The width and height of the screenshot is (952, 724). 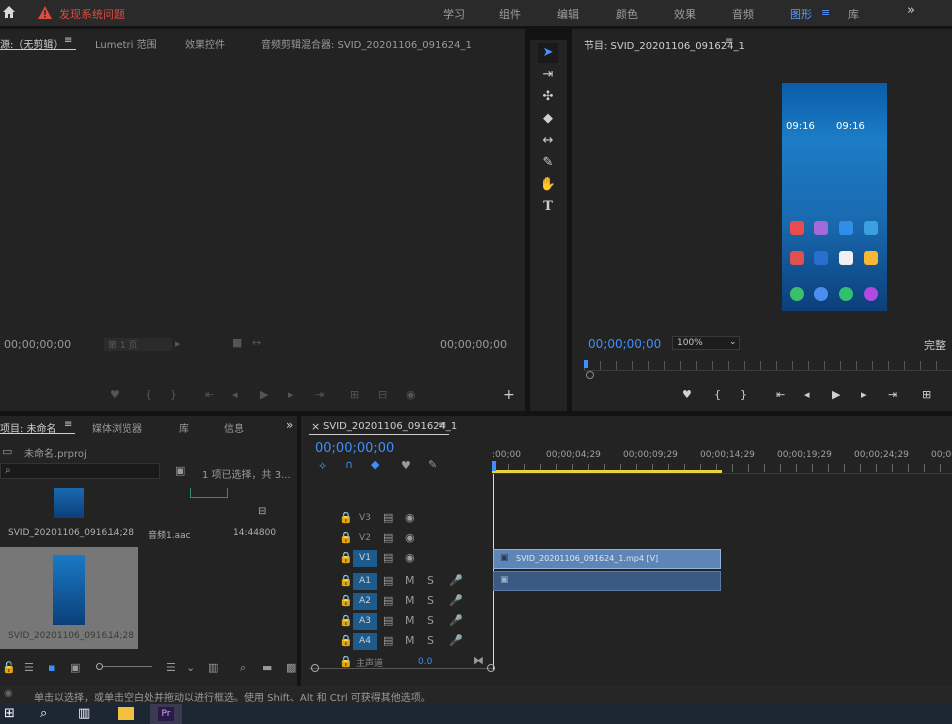 What do you see at coordinates (568, 14) in the screenshot?
I see `workspace-editing: 编辑` at bounding box center [568, 14].